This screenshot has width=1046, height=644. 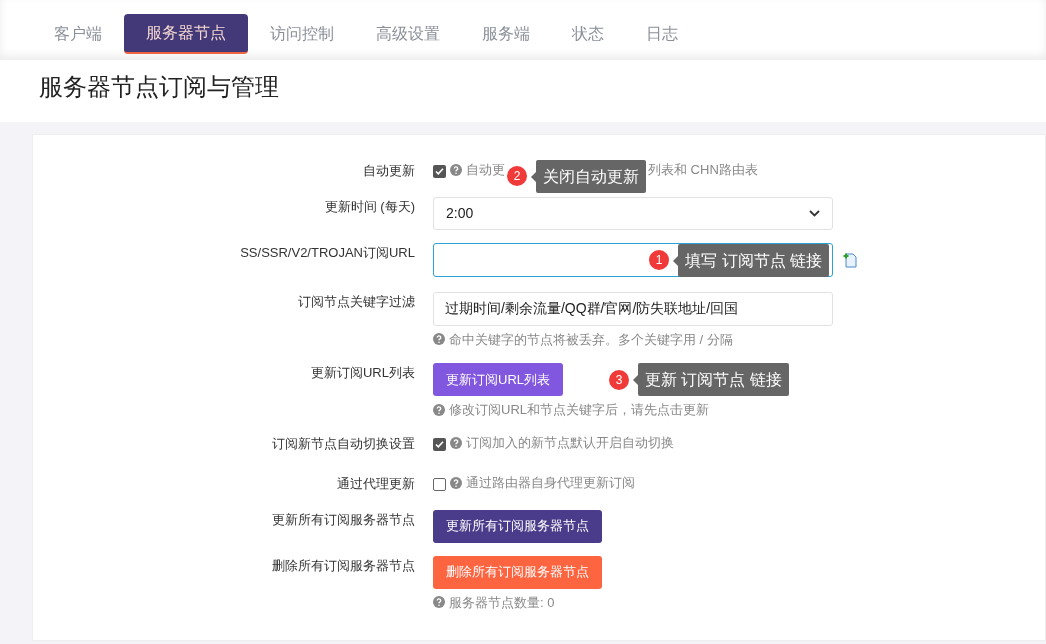 I want to click on help-text: 订阅加入的新节点默认开启自动切换, so click(x=570, y=442).